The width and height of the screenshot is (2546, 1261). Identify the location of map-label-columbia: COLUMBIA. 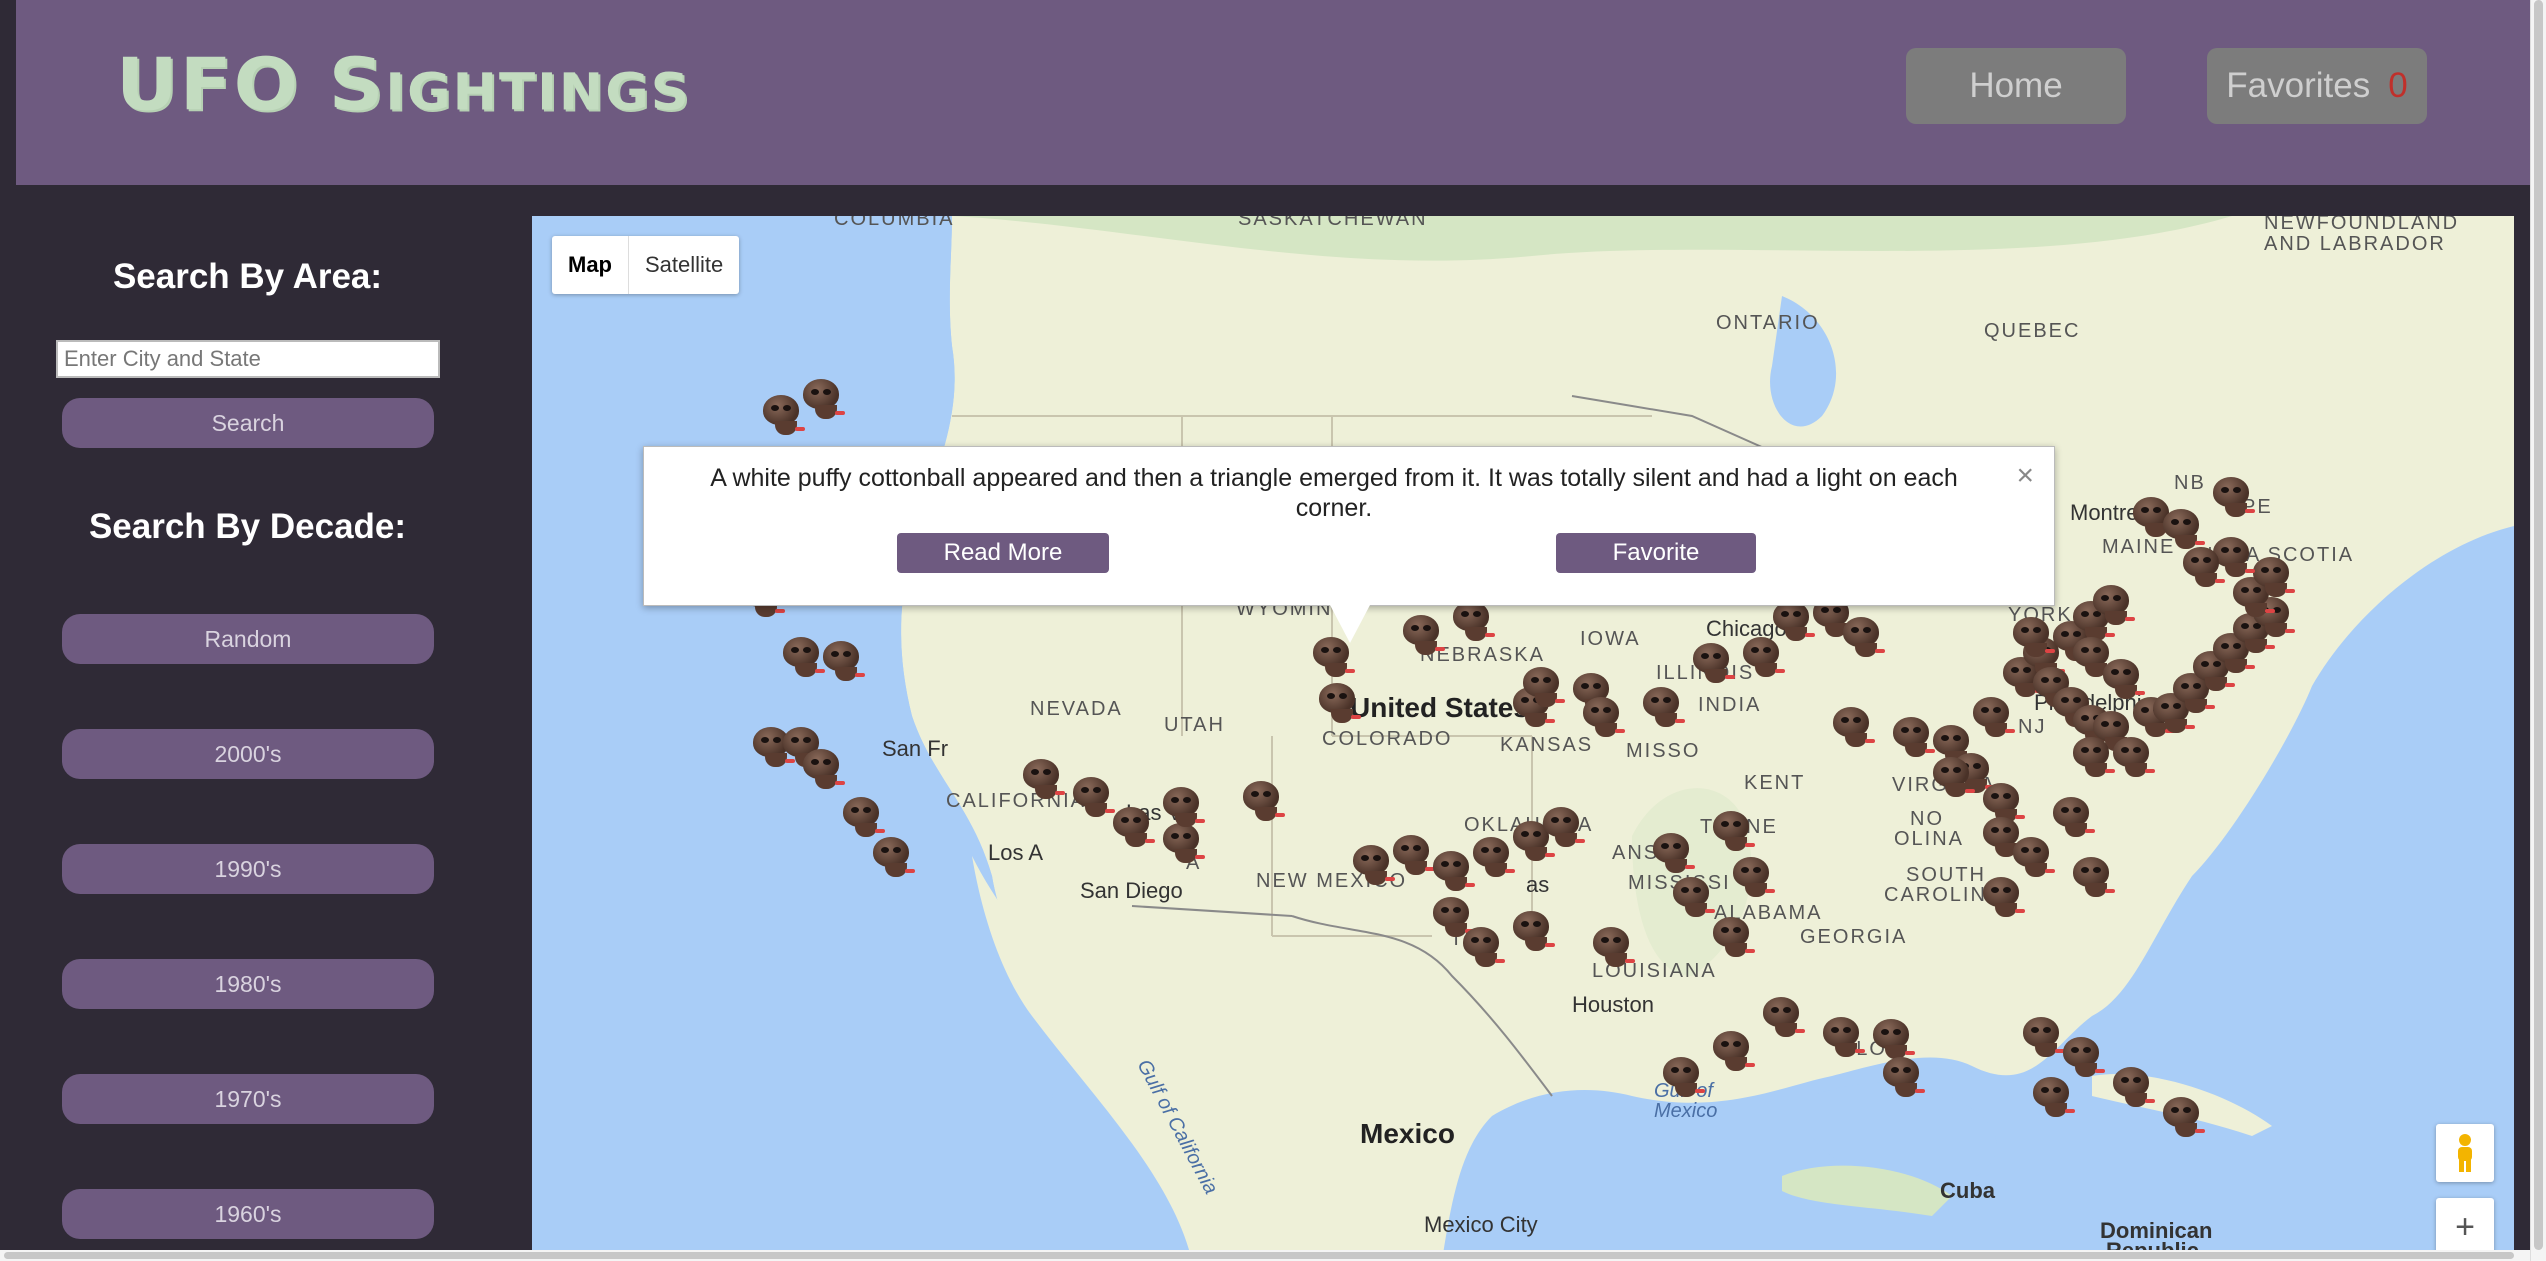
(894, 223).